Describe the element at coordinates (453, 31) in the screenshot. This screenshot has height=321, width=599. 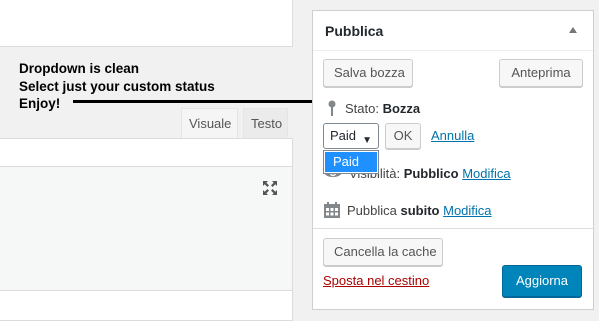
I see `publish-box-header: Pubblica` at that location.